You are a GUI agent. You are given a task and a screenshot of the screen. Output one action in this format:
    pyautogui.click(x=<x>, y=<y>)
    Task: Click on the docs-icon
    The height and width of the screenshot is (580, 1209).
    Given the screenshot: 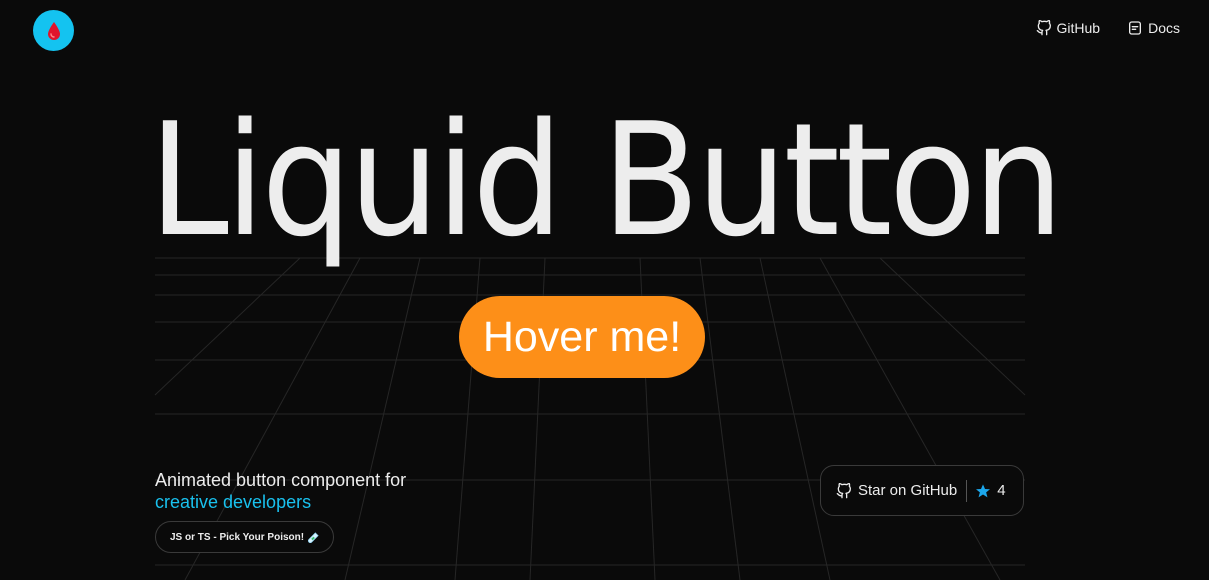 What is the action you would take?
    pyautogui.click(x=1135, y=28)
    